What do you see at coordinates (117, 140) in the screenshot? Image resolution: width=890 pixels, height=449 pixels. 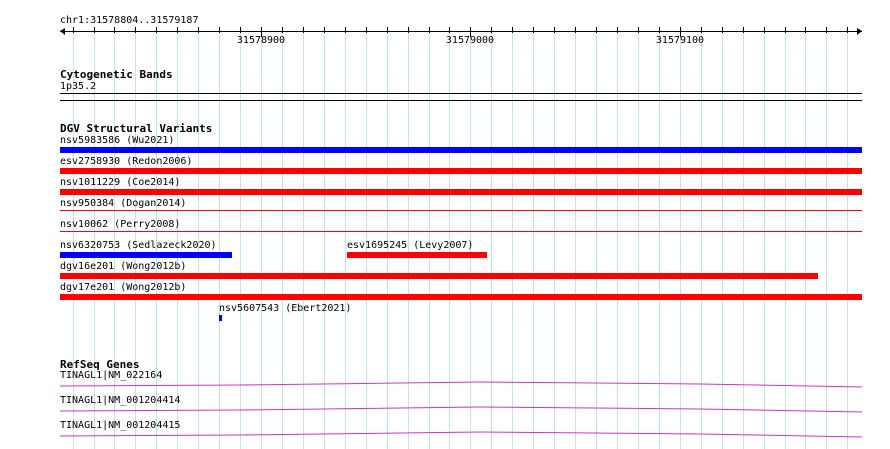 I see `dgv-feature-label: nsv5983586 (Wu2021)` at bounding box center [117, 140].